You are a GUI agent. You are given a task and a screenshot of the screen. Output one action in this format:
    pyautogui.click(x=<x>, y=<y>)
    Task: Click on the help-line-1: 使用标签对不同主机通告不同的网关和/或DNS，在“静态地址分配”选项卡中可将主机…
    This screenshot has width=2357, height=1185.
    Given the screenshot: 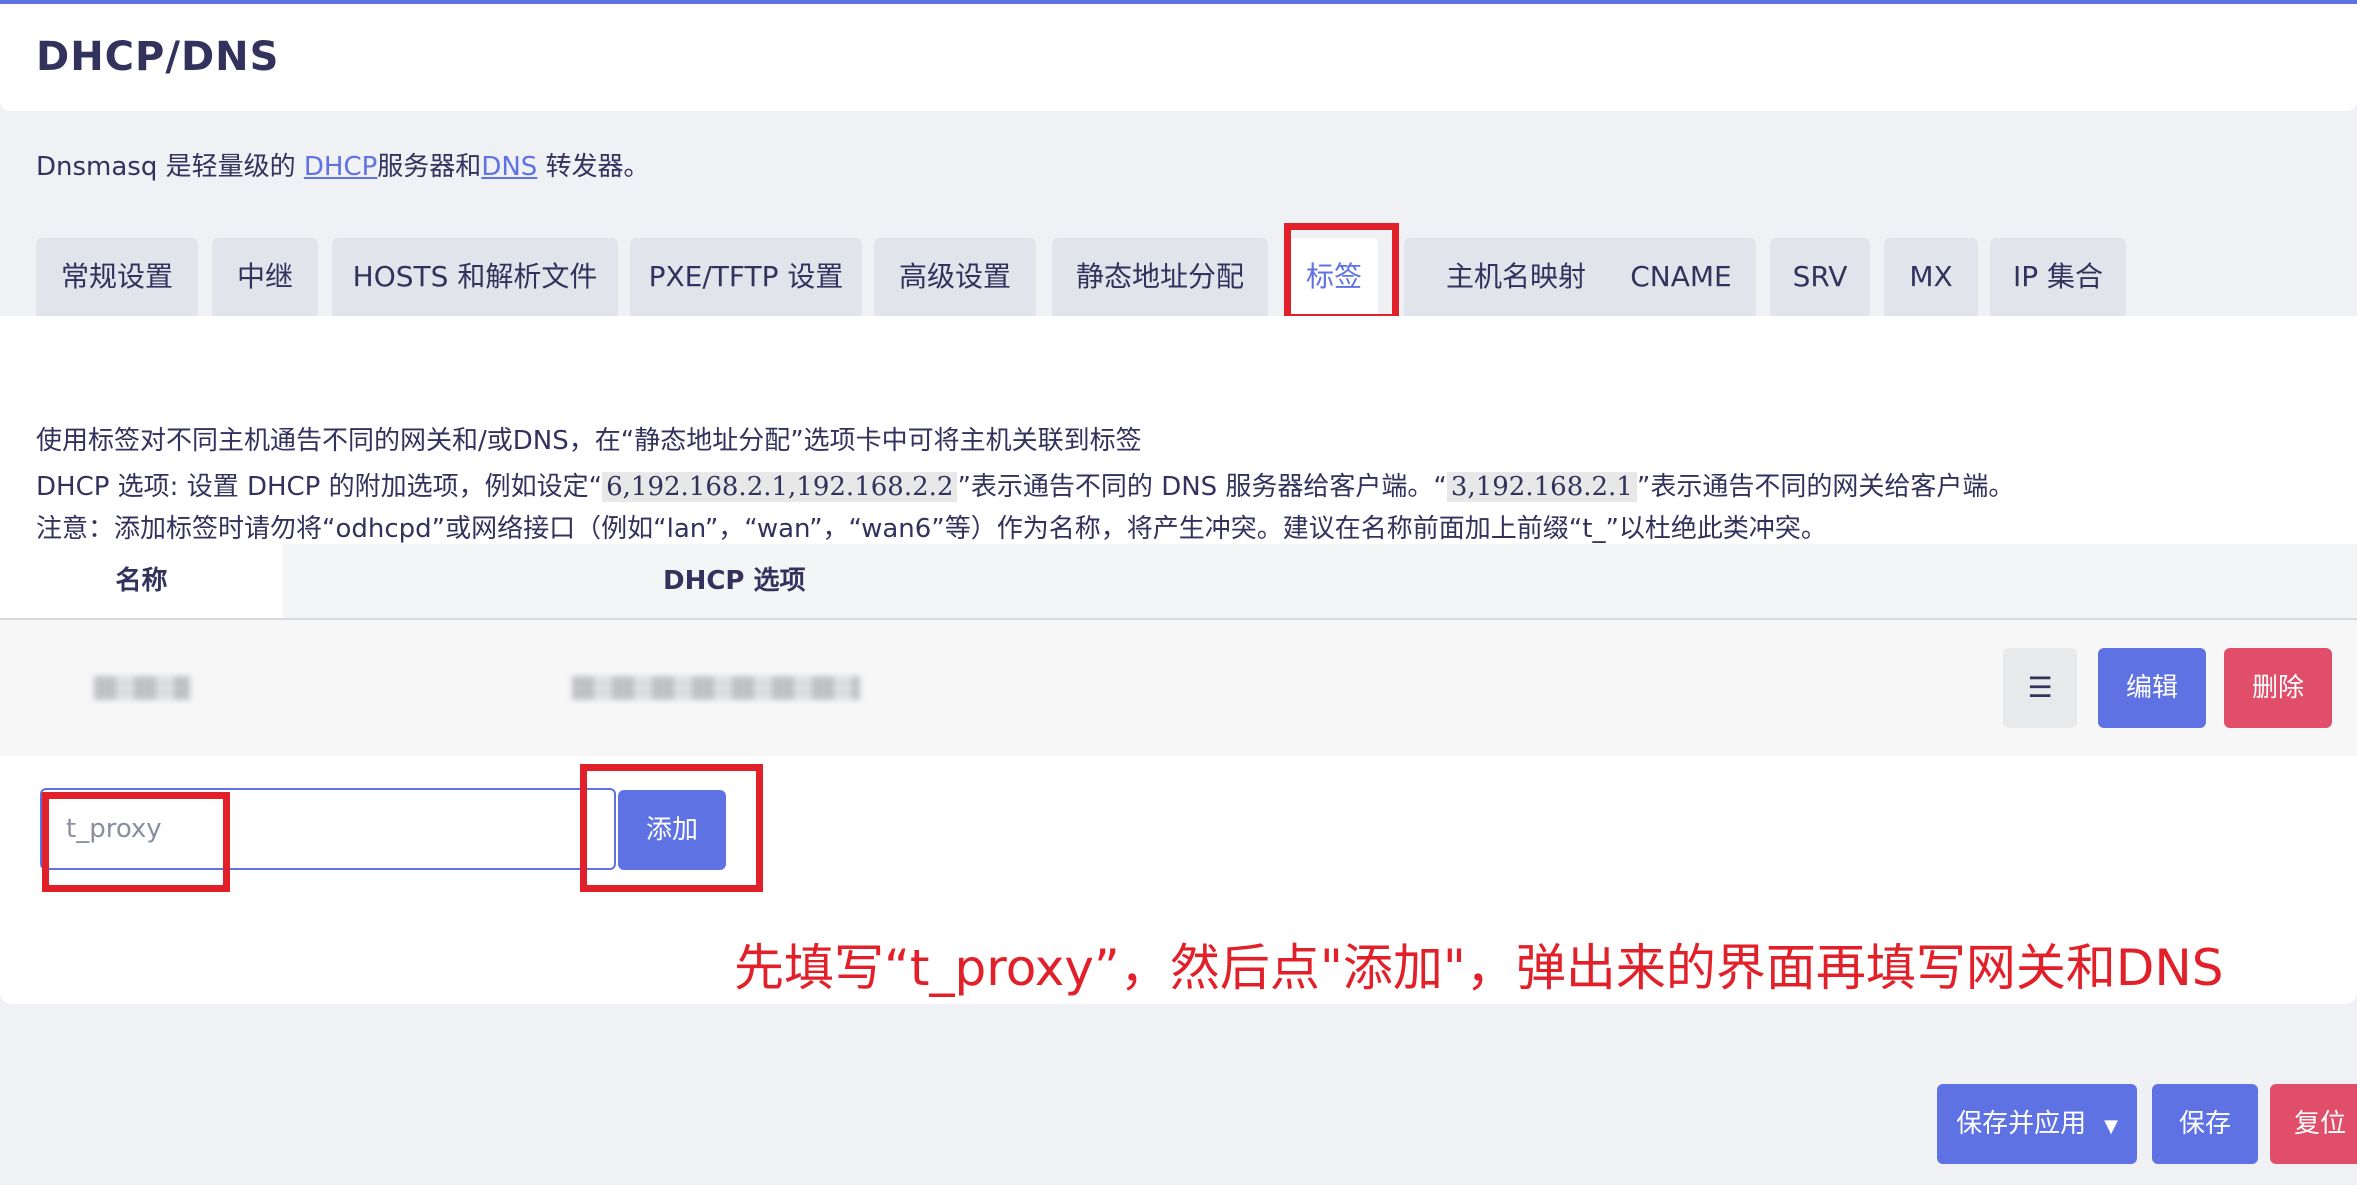 What is the action you would take?
    pyautogui.click(x=589, y=441)
    